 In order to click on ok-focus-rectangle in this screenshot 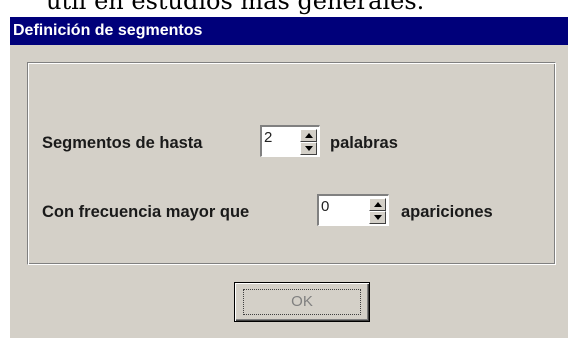, I will do `click(302, 302)`.